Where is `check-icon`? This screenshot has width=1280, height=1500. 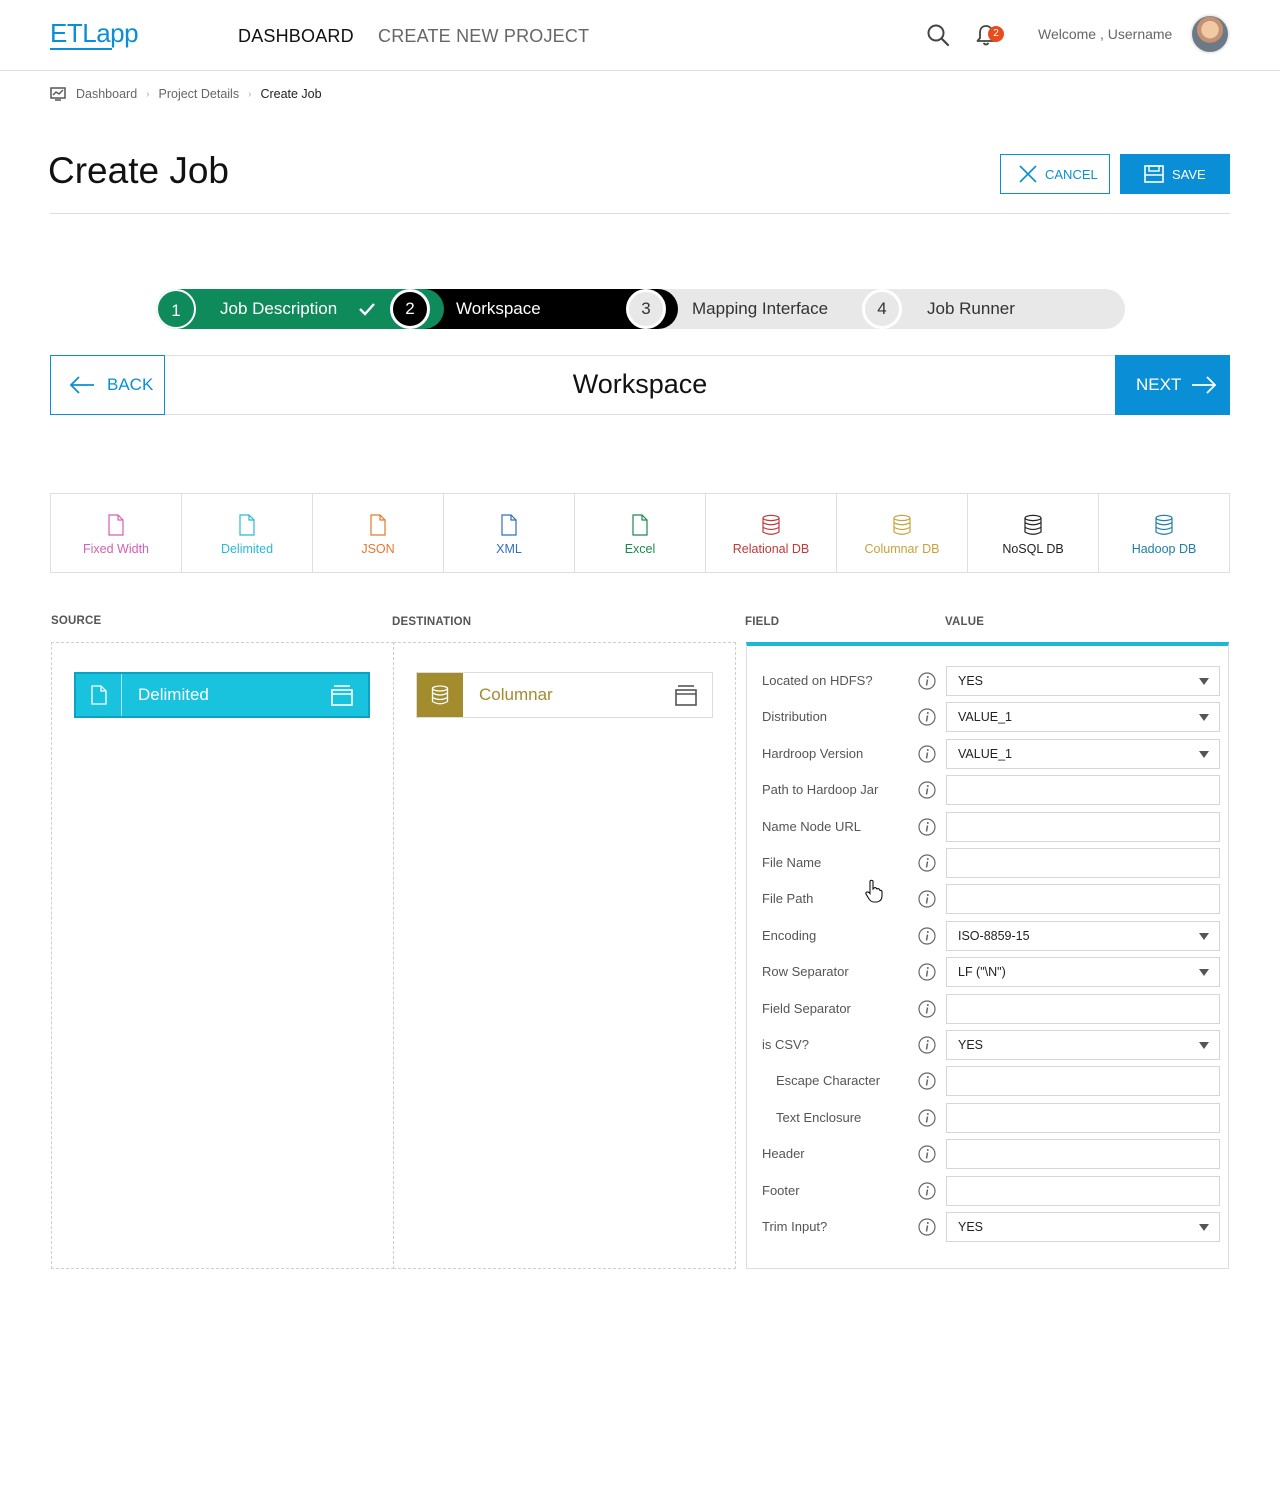 check-icon is located at coordinates (367, 309).